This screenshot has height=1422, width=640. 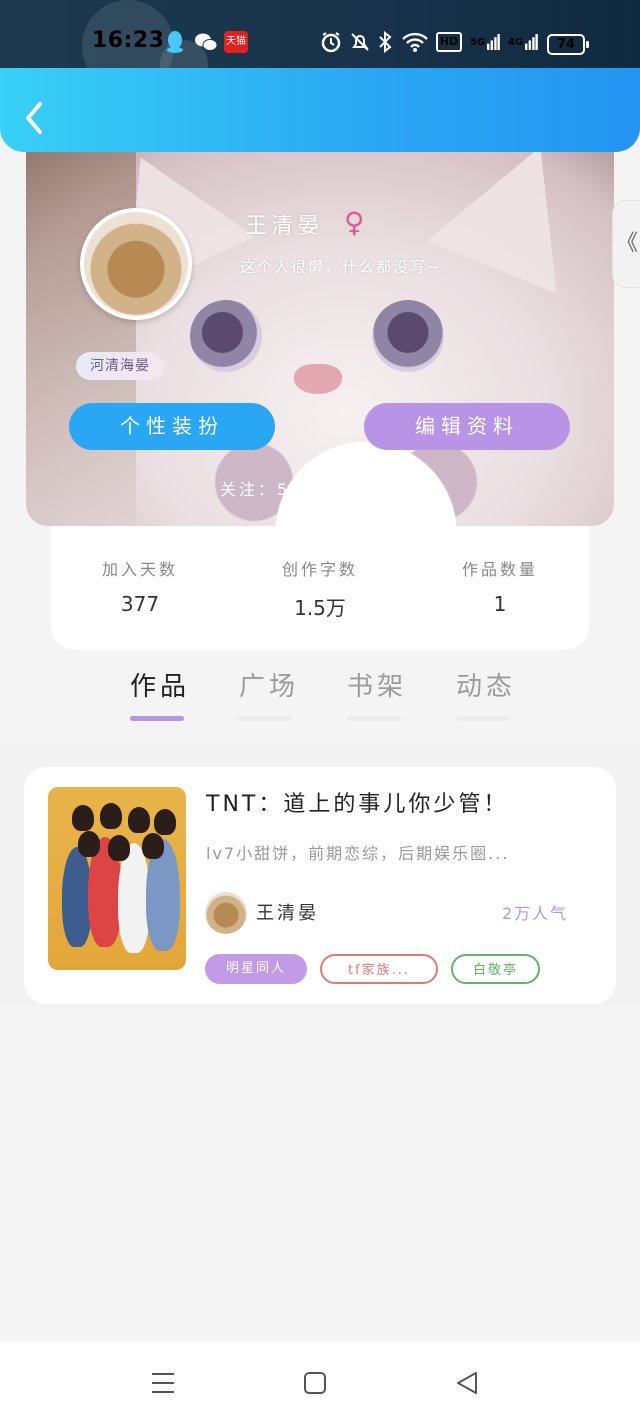 What do you see at coordinates (206, 42) in the screenshot?
I see `wechat-icon` at bounding box center [206, 42].